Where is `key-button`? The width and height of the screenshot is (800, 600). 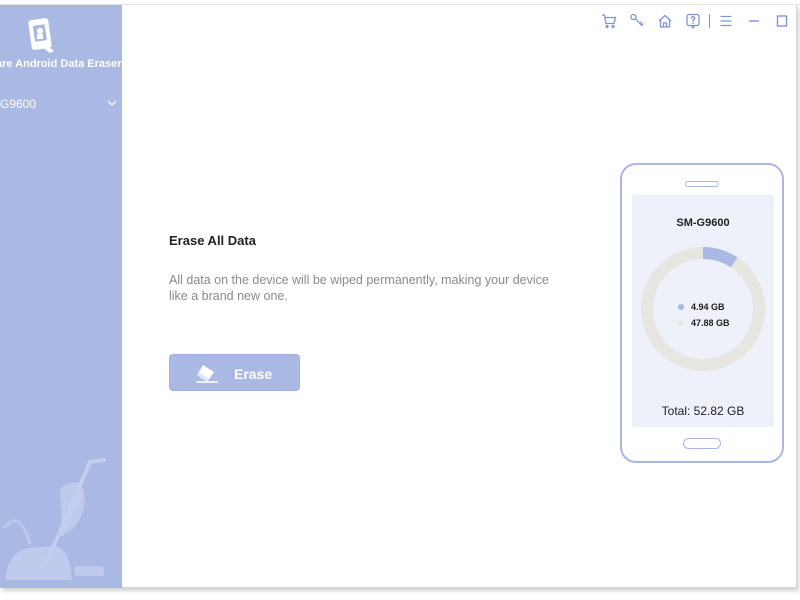
key-button is located at coordinates (637, 21).